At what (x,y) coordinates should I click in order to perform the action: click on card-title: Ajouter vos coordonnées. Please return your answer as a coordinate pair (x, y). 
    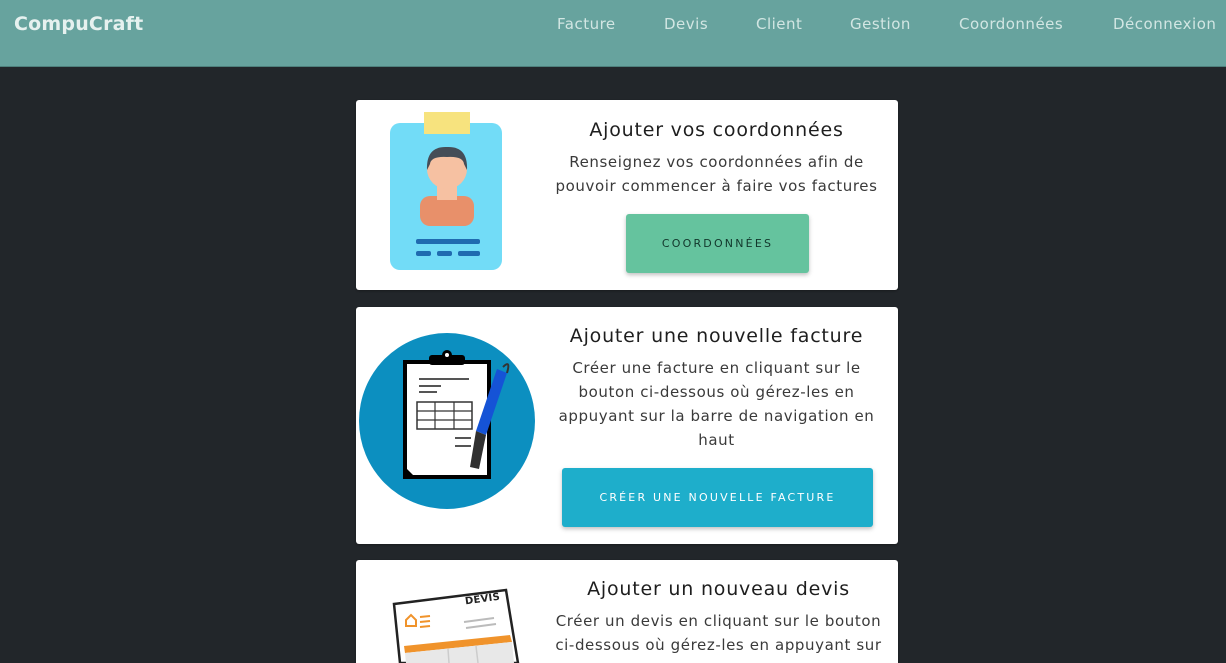
    Looking at the image, I should click on (716, 130).